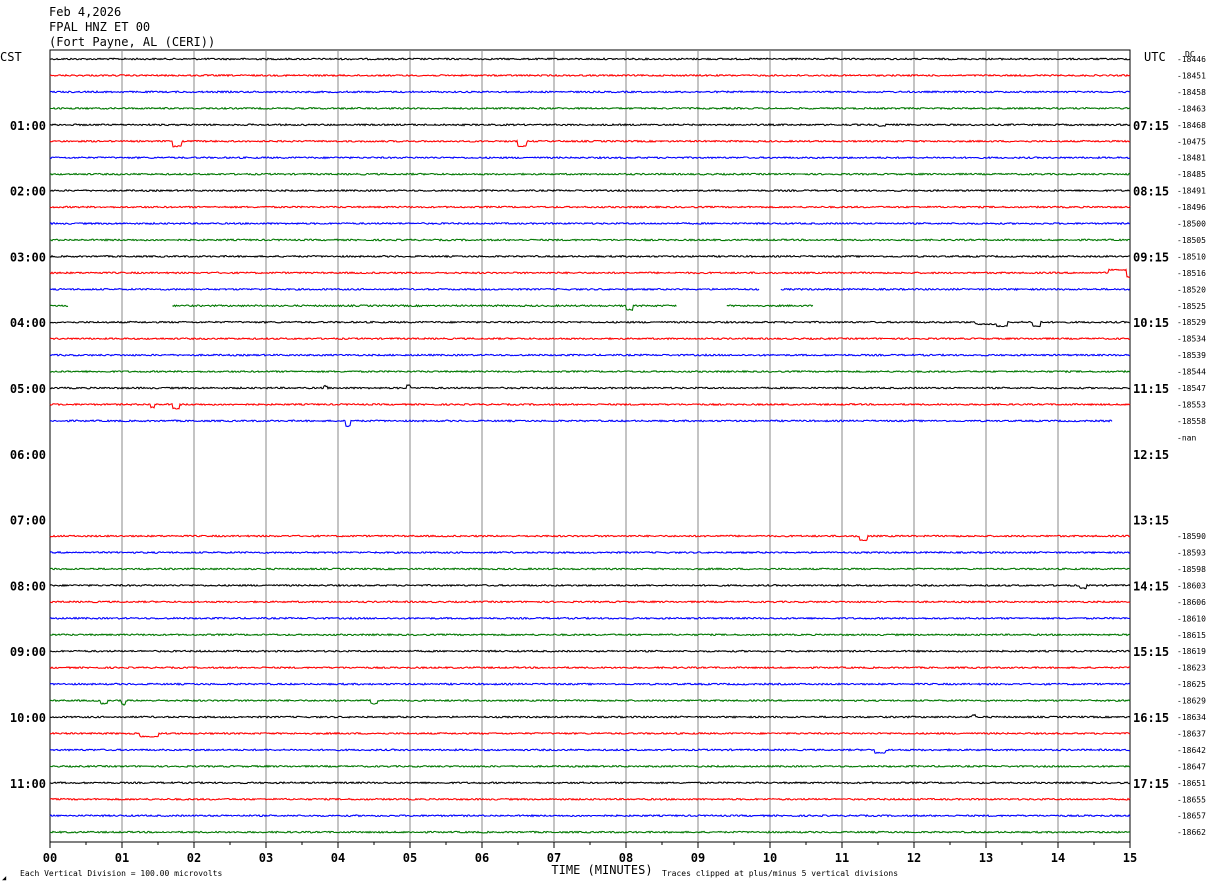 Image resolution: width=1210 pixels, height=886 pixels. I want to click on x-tick-label-4: 04, so click(338, 858).